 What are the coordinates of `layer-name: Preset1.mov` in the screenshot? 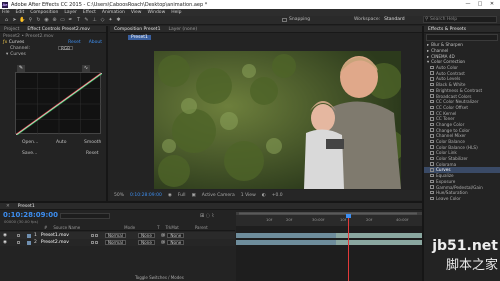 It's located at (66, 235).